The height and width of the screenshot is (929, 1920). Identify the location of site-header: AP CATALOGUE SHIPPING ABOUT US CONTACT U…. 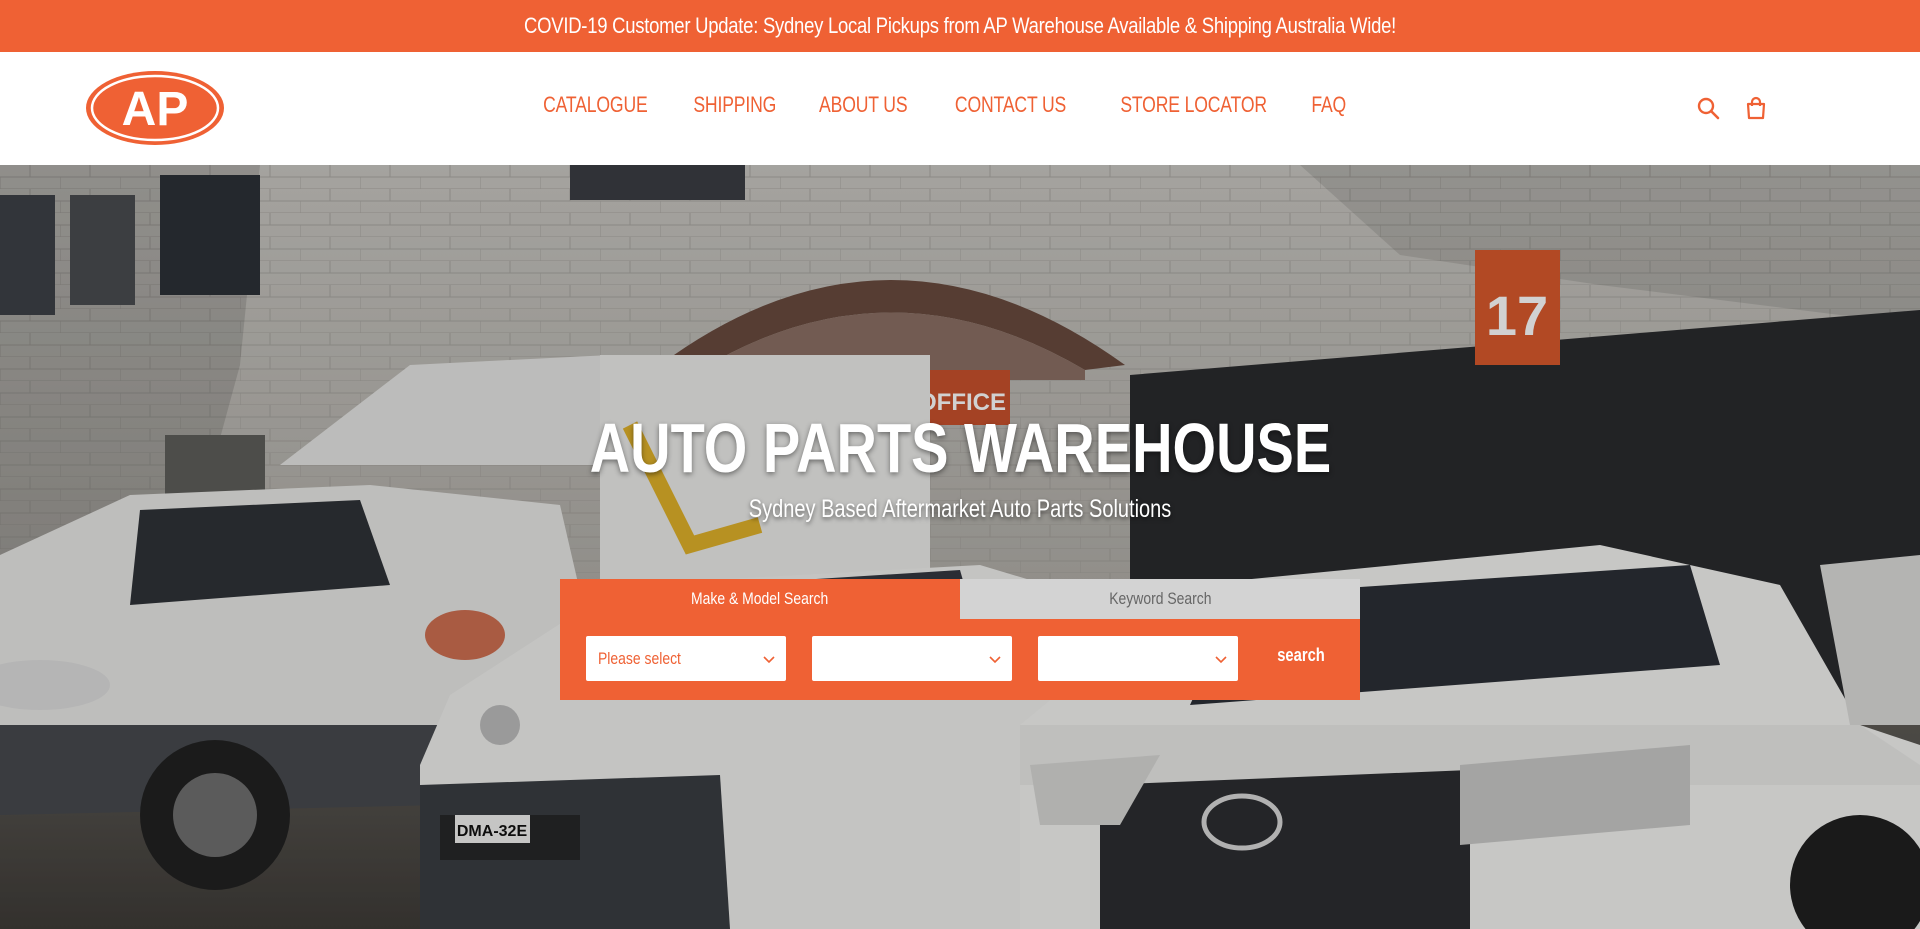
(960, 108).